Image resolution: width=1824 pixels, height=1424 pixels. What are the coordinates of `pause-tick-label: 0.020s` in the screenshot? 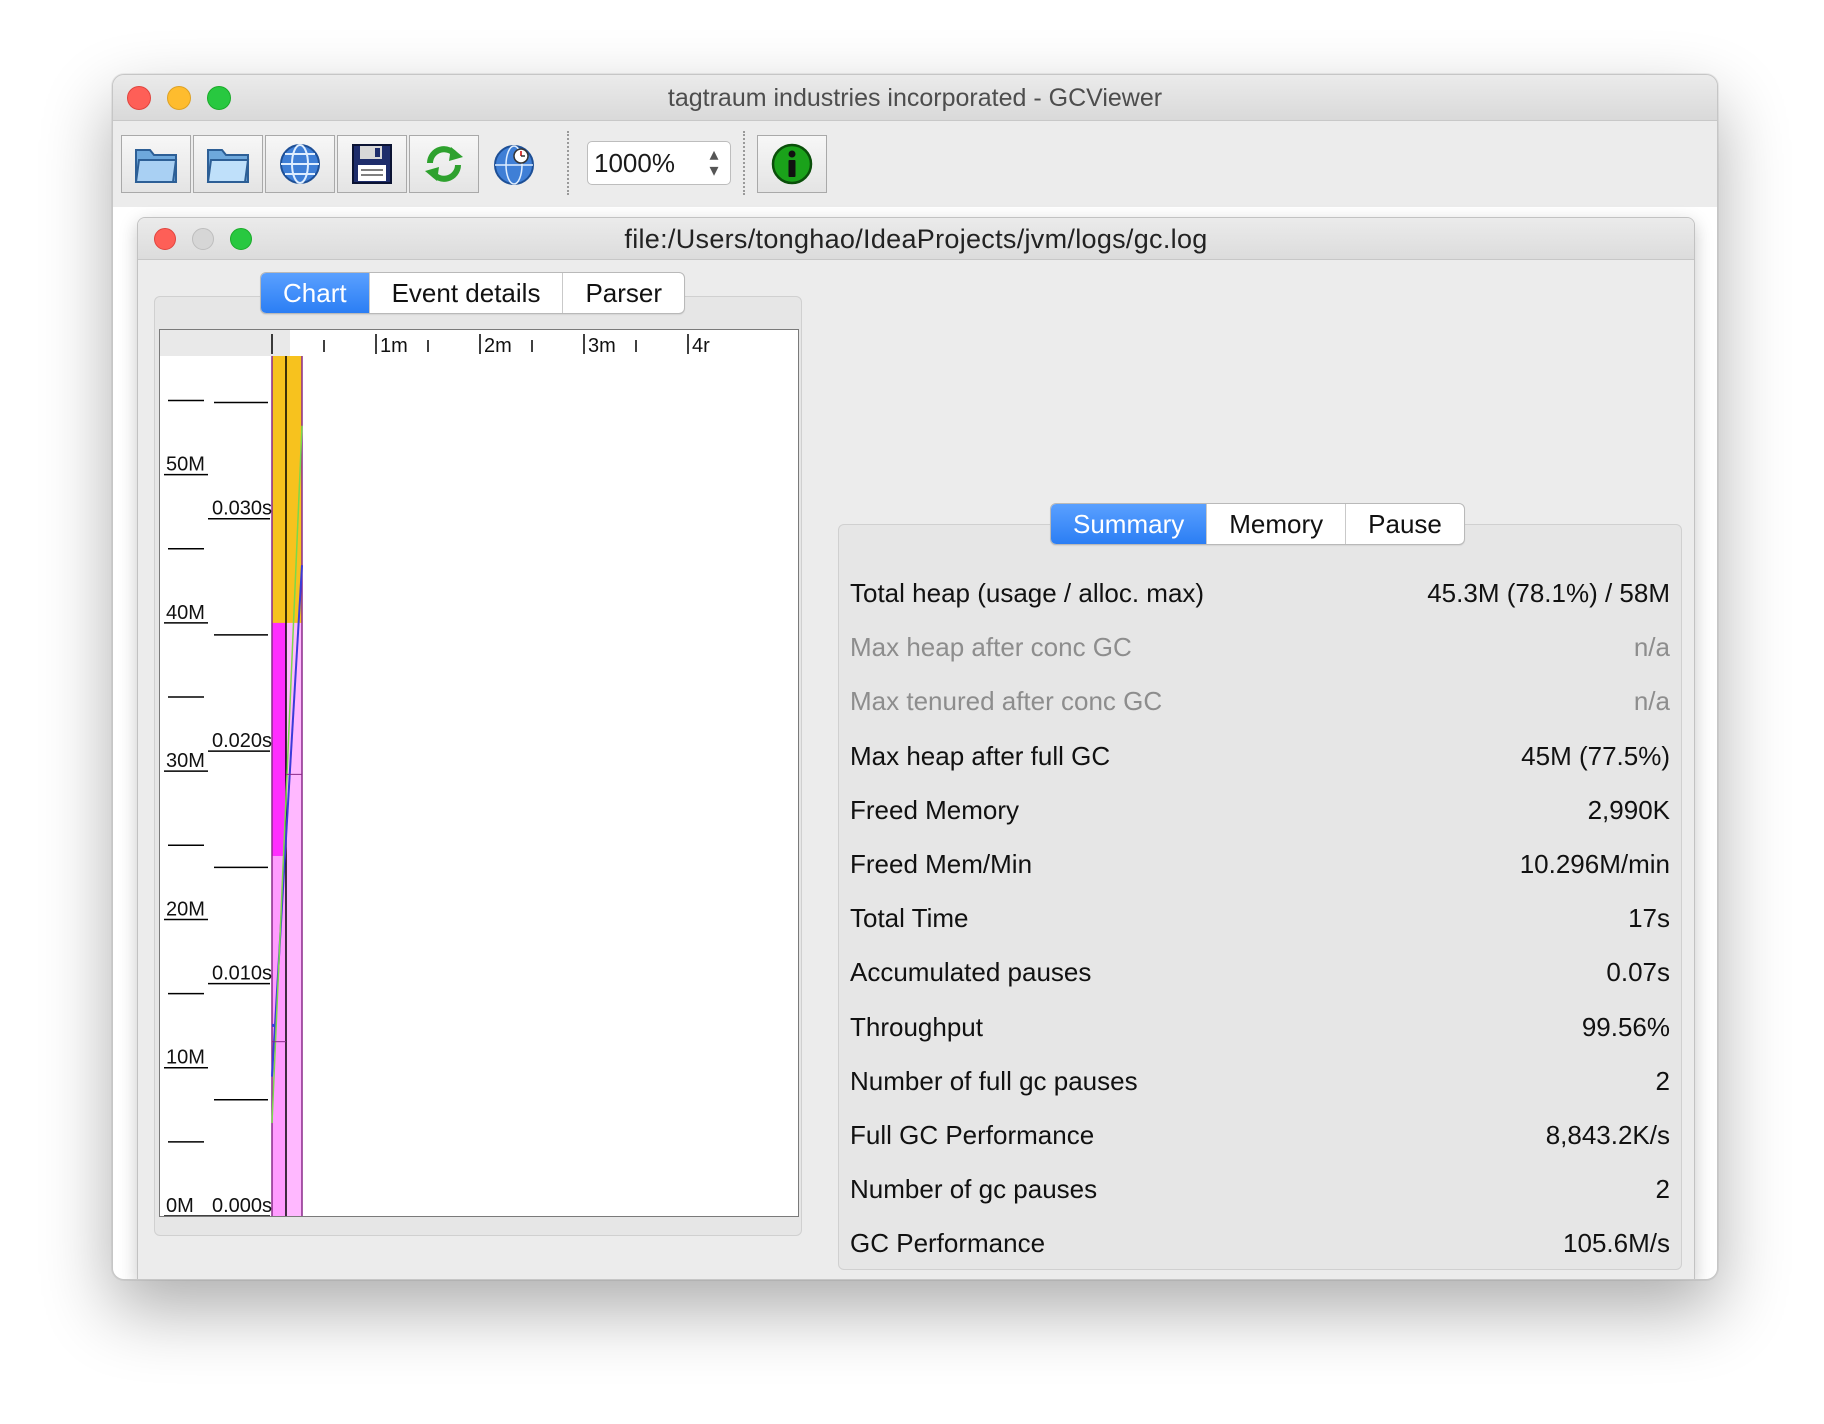 It's located at (242, 741).